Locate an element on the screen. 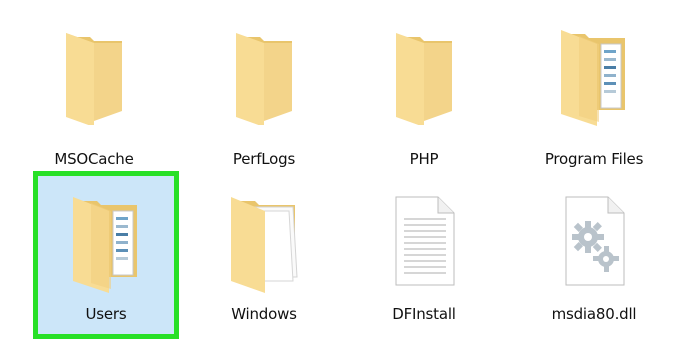 This screenshot has width=686, height=348. file-label: DFInstall is located at coordinates (424, 314).